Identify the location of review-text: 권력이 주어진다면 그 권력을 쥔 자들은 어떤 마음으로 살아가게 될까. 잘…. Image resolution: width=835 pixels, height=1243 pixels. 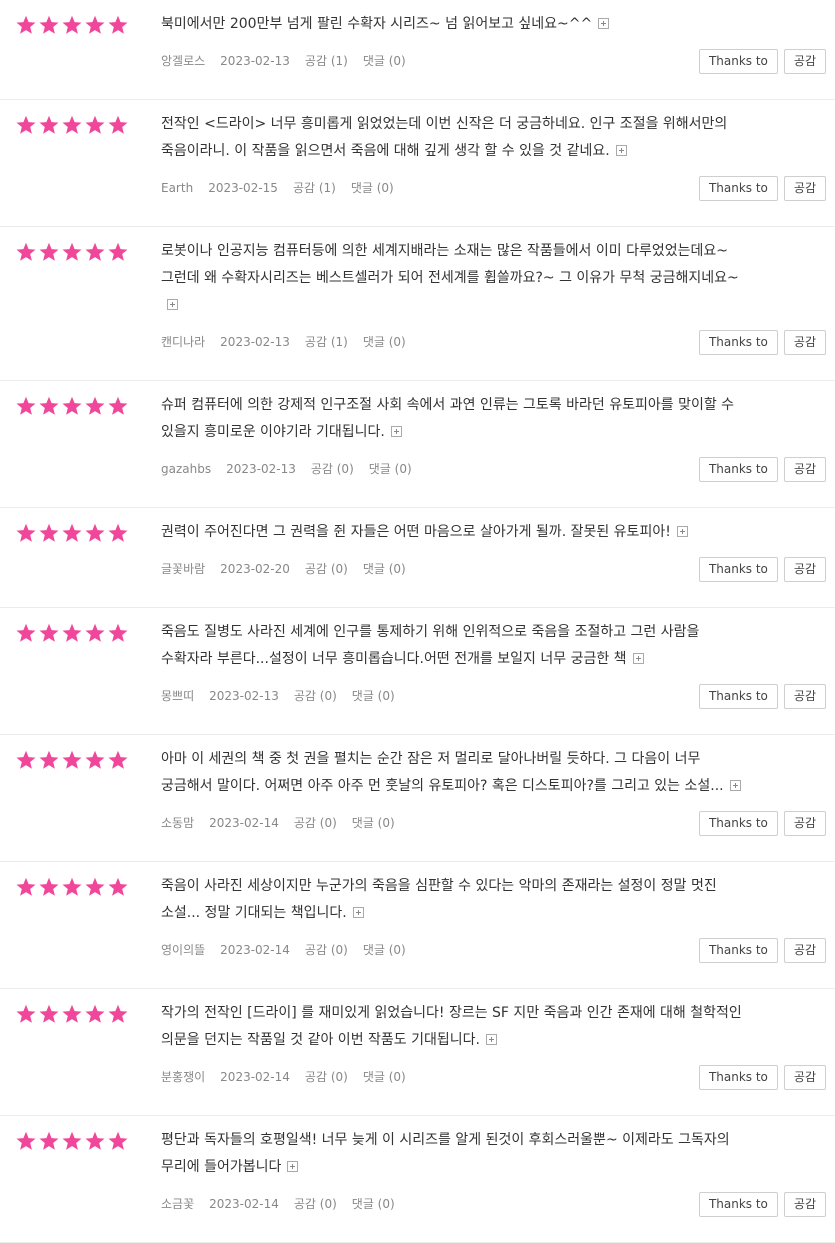
(491, 532).